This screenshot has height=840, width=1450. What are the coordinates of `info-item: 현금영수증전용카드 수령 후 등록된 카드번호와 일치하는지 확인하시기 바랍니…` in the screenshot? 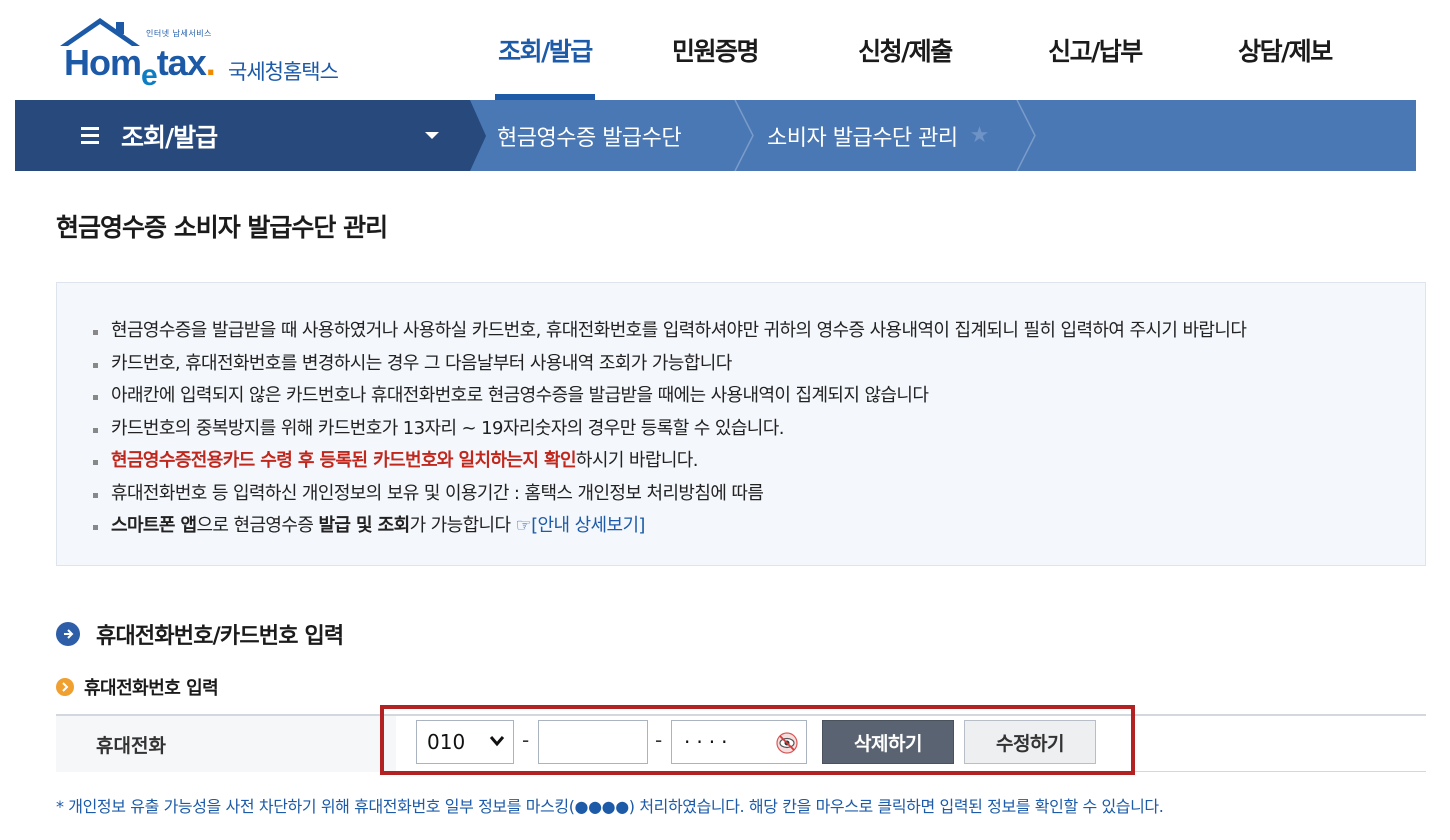 It's located at (669, 461).